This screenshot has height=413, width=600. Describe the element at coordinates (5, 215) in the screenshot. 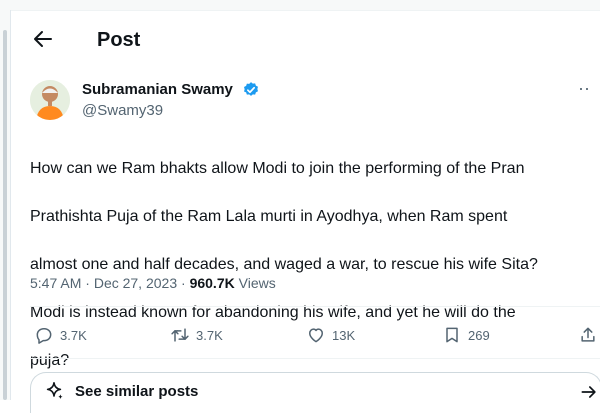

I see `scrollbar-thumb` at that location.